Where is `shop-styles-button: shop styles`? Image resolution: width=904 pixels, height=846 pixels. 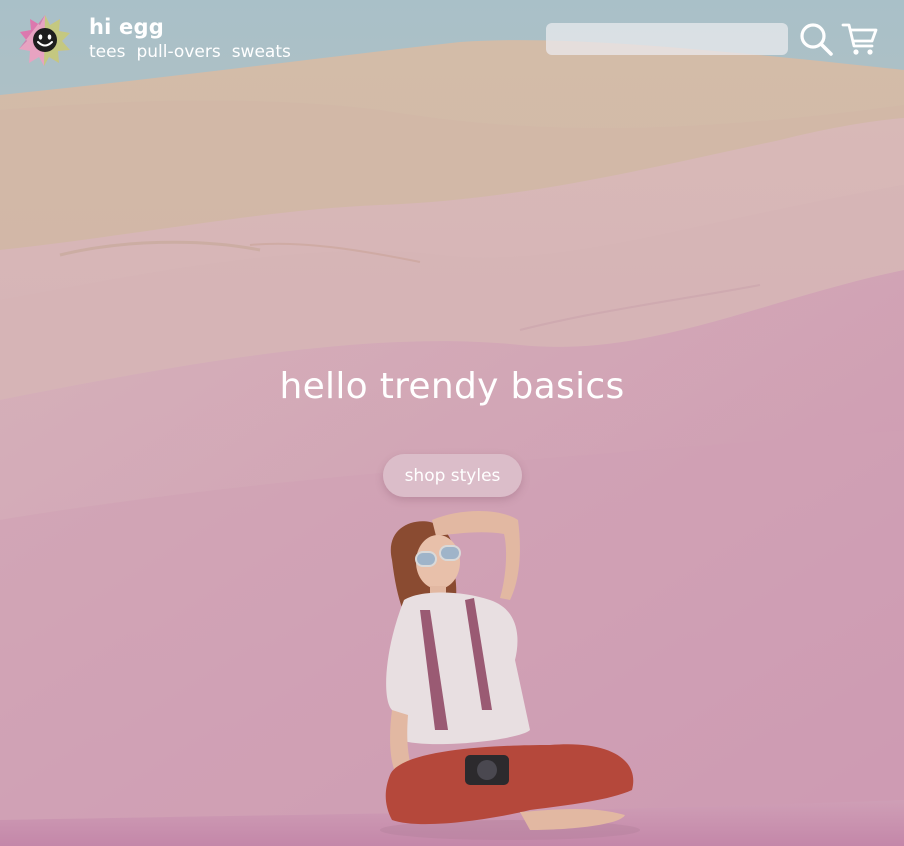
shop-styles-button: shop styles is located at coordinates (452, 475).